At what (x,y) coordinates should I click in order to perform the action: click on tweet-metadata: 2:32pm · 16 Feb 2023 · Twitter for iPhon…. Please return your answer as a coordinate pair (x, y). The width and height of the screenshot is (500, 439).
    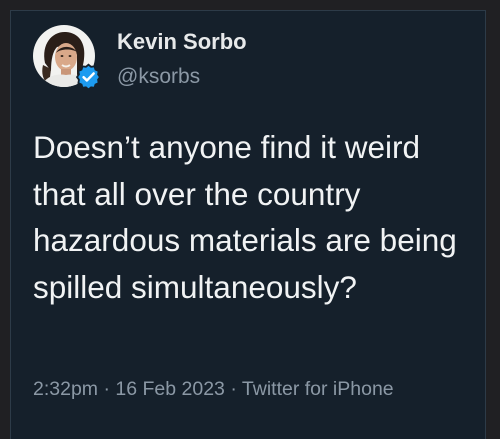
    Looking at the image, I should click on (255, 389).